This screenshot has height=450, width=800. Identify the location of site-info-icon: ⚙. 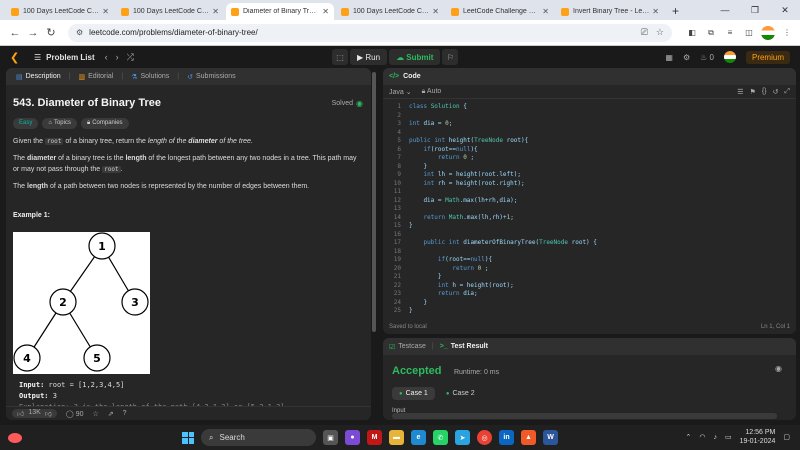
(79, 32).